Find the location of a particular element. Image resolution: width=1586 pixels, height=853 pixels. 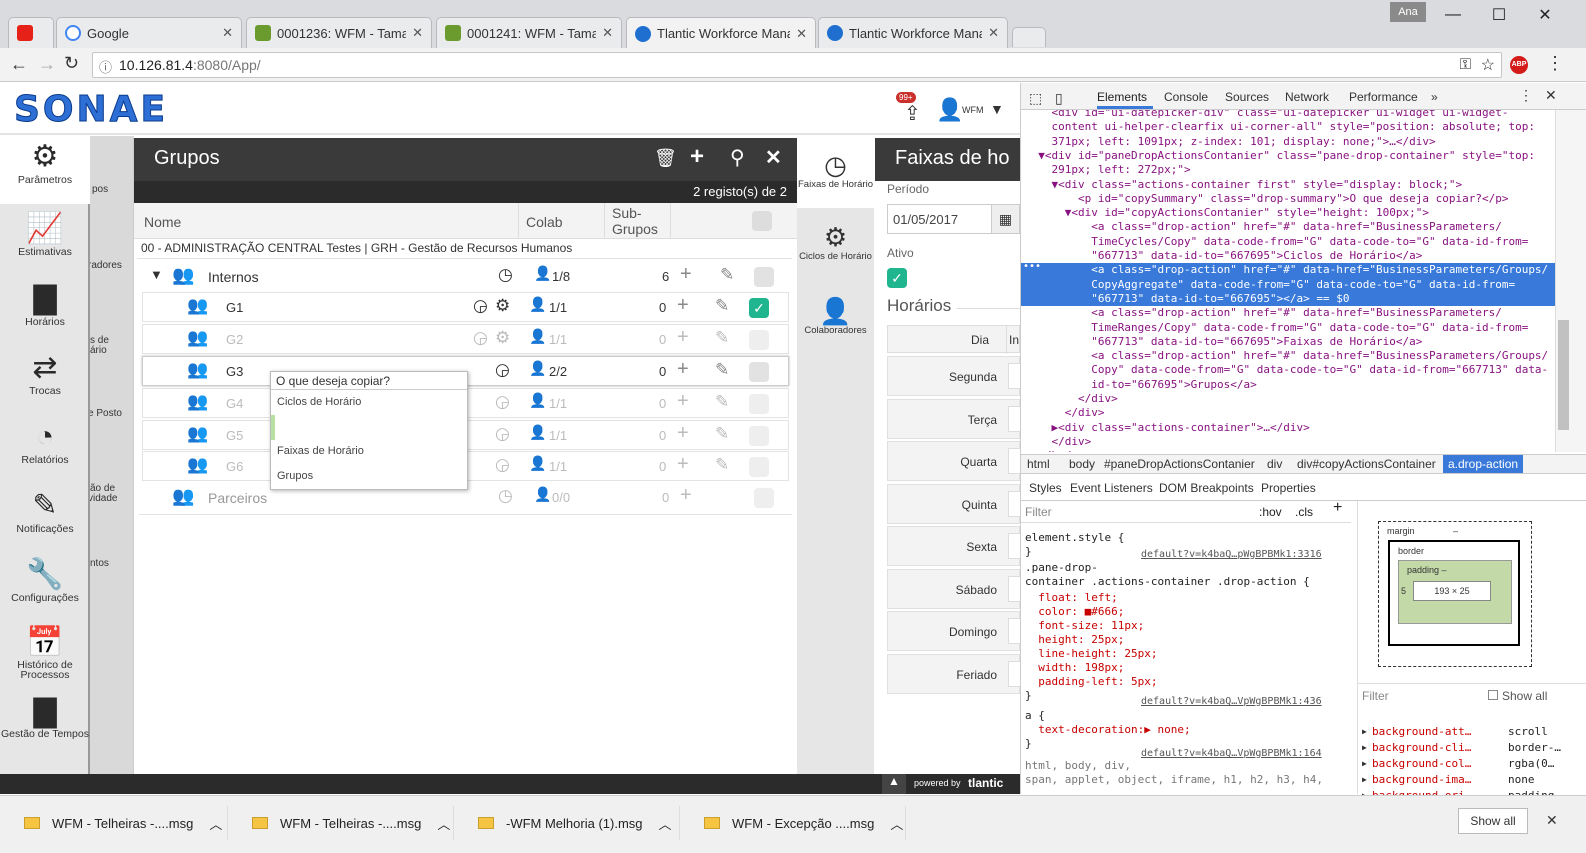

caret-down-icon: ▼ is located at coordinates (156, 274).